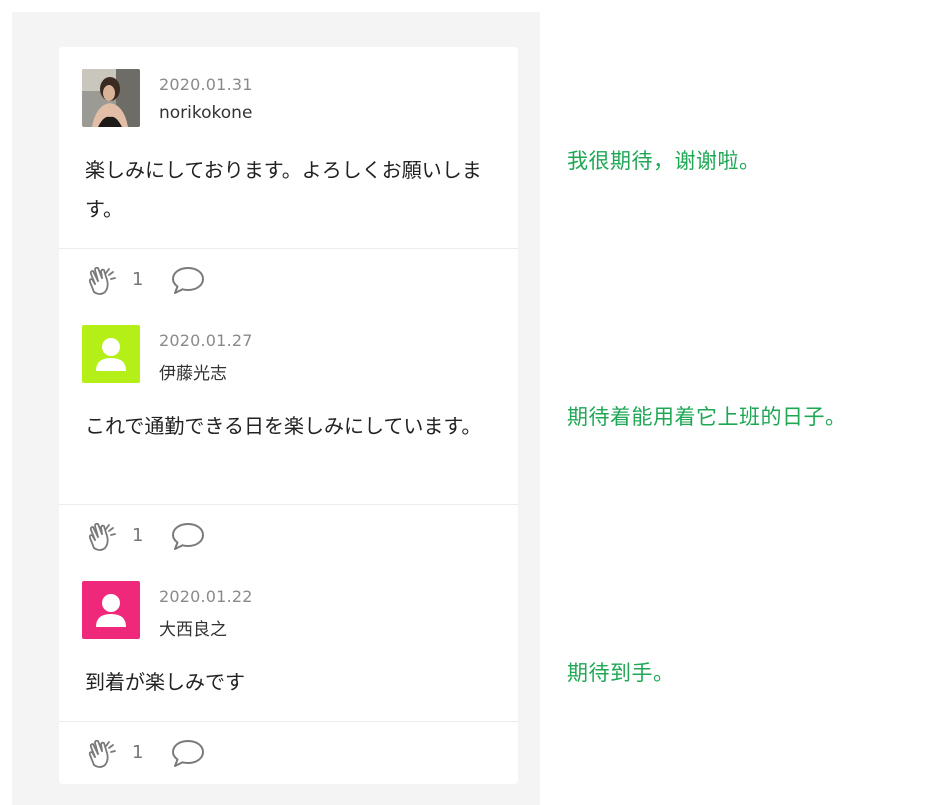  I want to click on comment-item: 2020.01.27 伊藤光志 これで通勤できる日を楽しみにしています。, so click(288, 403).